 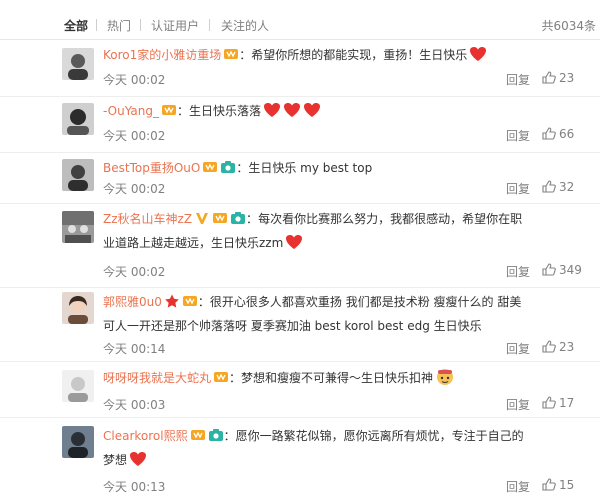 I want to click on like-button: 15, so click(x=558, y=485).